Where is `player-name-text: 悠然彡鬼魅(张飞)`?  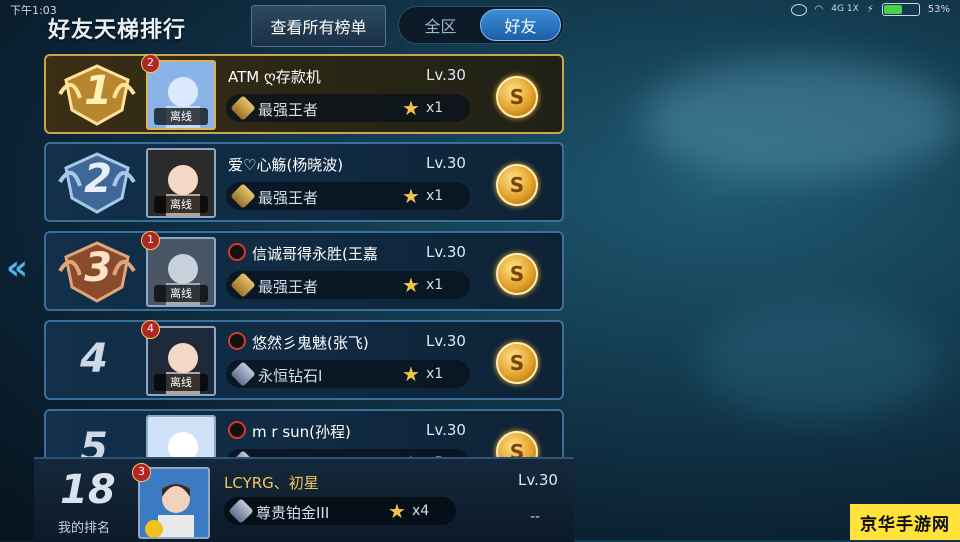 player-name-text: 悠然彡鬼魅(张飞) is located at coordinates (310, 343).